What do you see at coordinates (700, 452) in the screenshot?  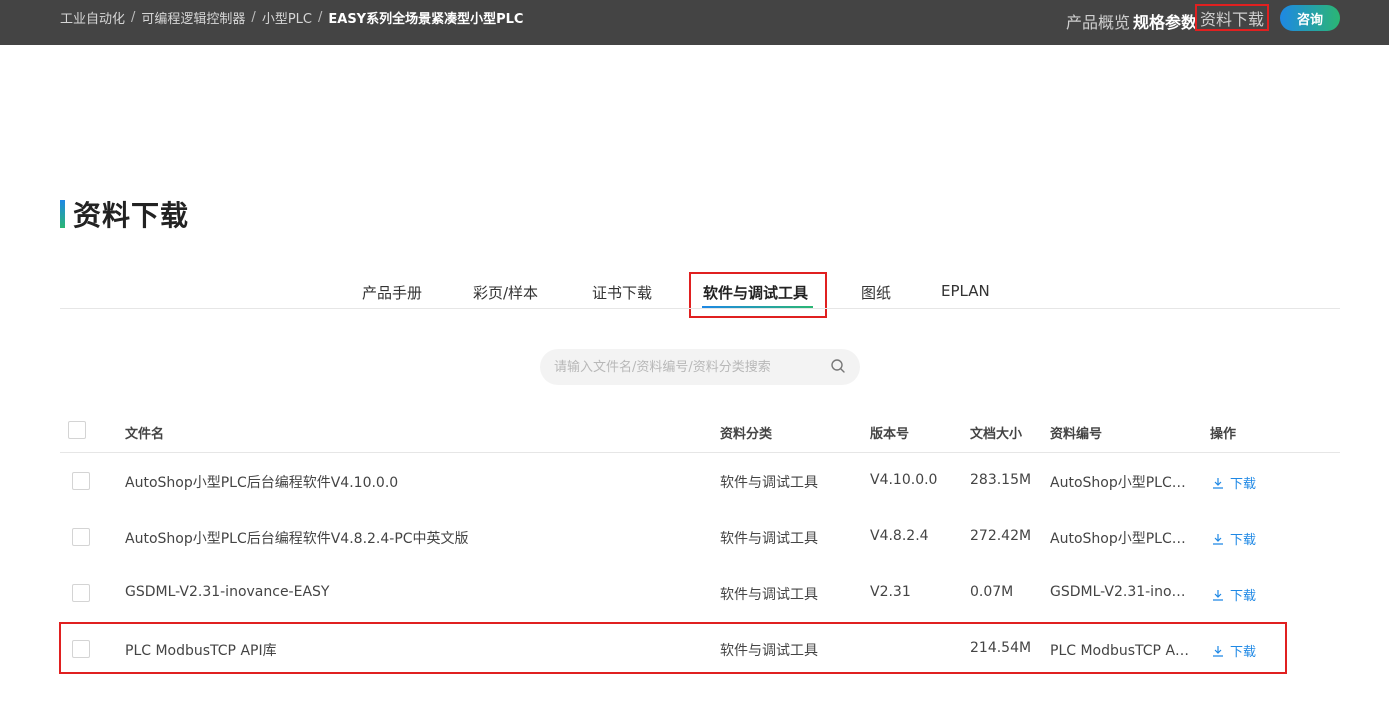 I see `table-header-divider` at bounding box center [700, 452].